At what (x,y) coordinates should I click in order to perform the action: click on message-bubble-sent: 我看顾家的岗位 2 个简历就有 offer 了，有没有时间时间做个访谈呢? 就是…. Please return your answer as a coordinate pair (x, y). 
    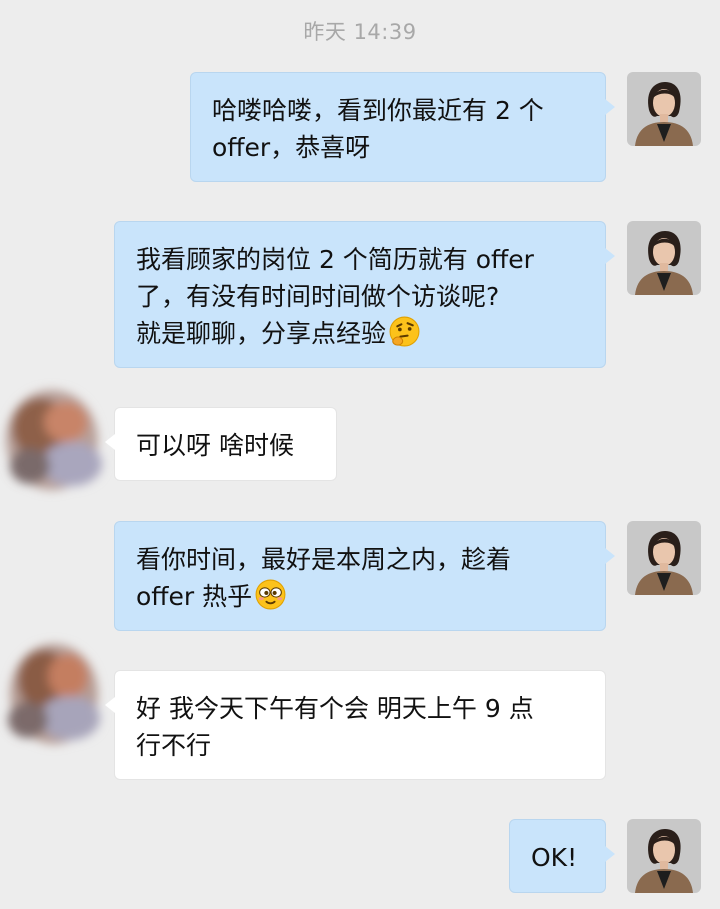
    Looking at the image, I should click on (364, 294).